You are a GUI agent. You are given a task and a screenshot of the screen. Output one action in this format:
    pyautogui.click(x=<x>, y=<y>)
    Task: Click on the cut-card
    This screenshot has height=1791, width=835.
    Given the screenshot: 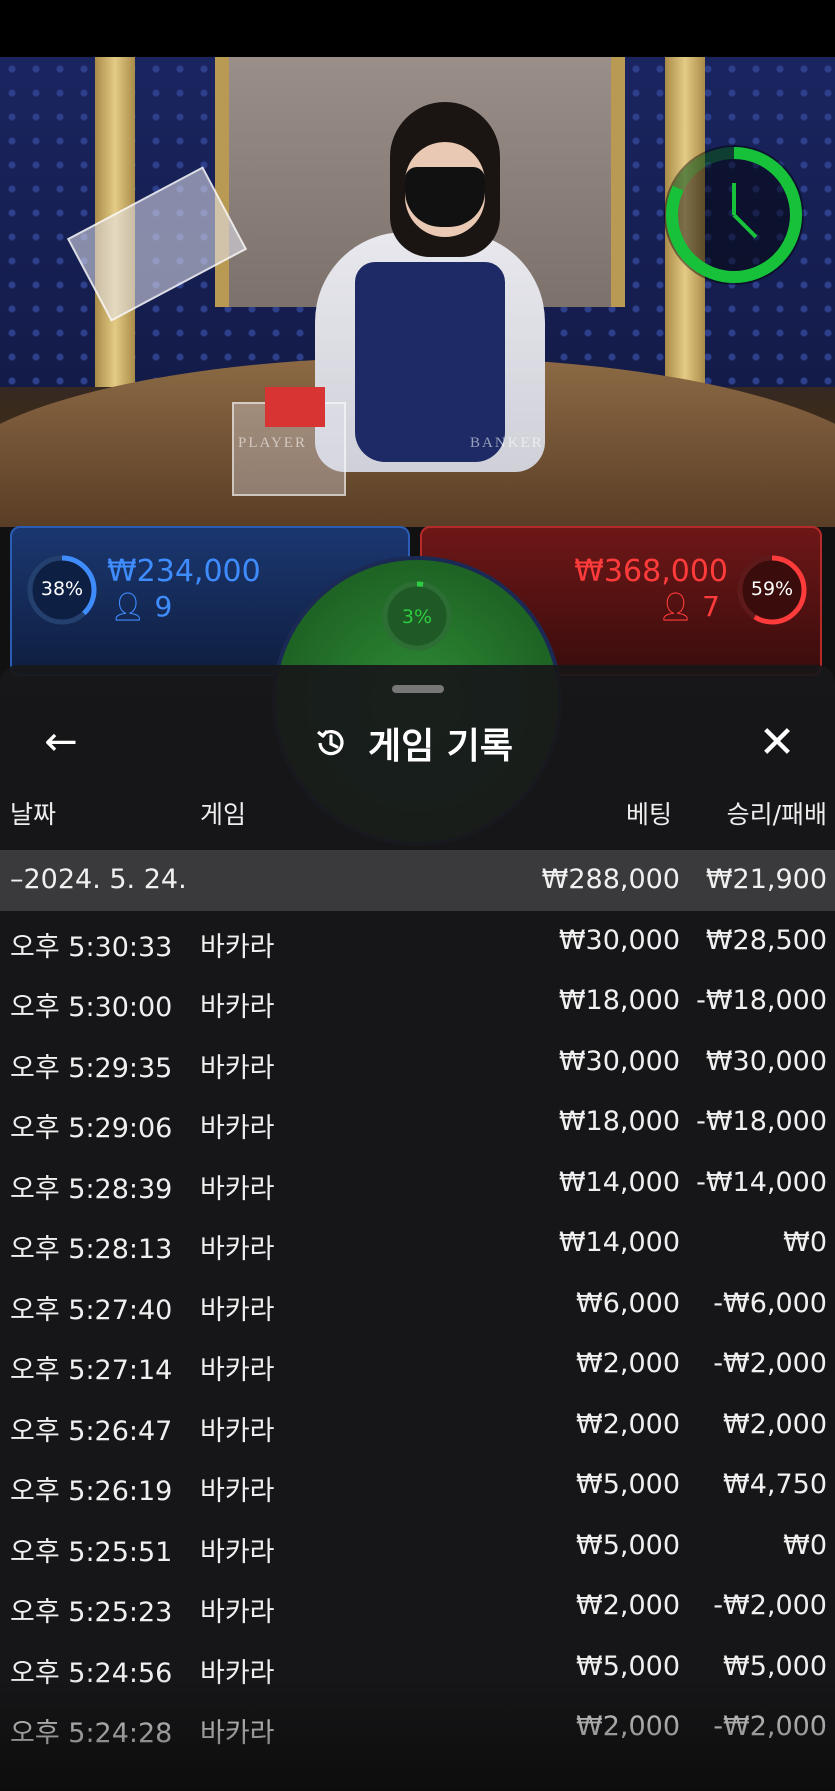 What is the action you would take?
    pyautogui.click(x=295, y=407)
    